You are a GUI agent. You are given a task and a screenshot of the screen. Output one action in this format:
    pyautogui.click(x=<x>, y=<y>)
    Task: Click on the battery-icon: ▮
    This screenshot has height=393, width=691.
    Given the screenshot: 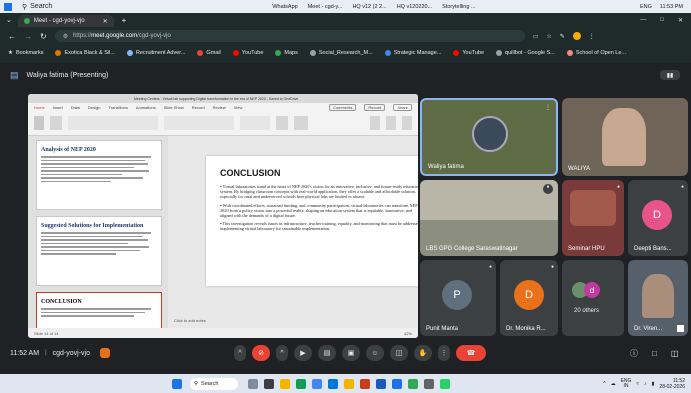 What is the action you would take?
    pyautogui.click(x=653, y=384)
    